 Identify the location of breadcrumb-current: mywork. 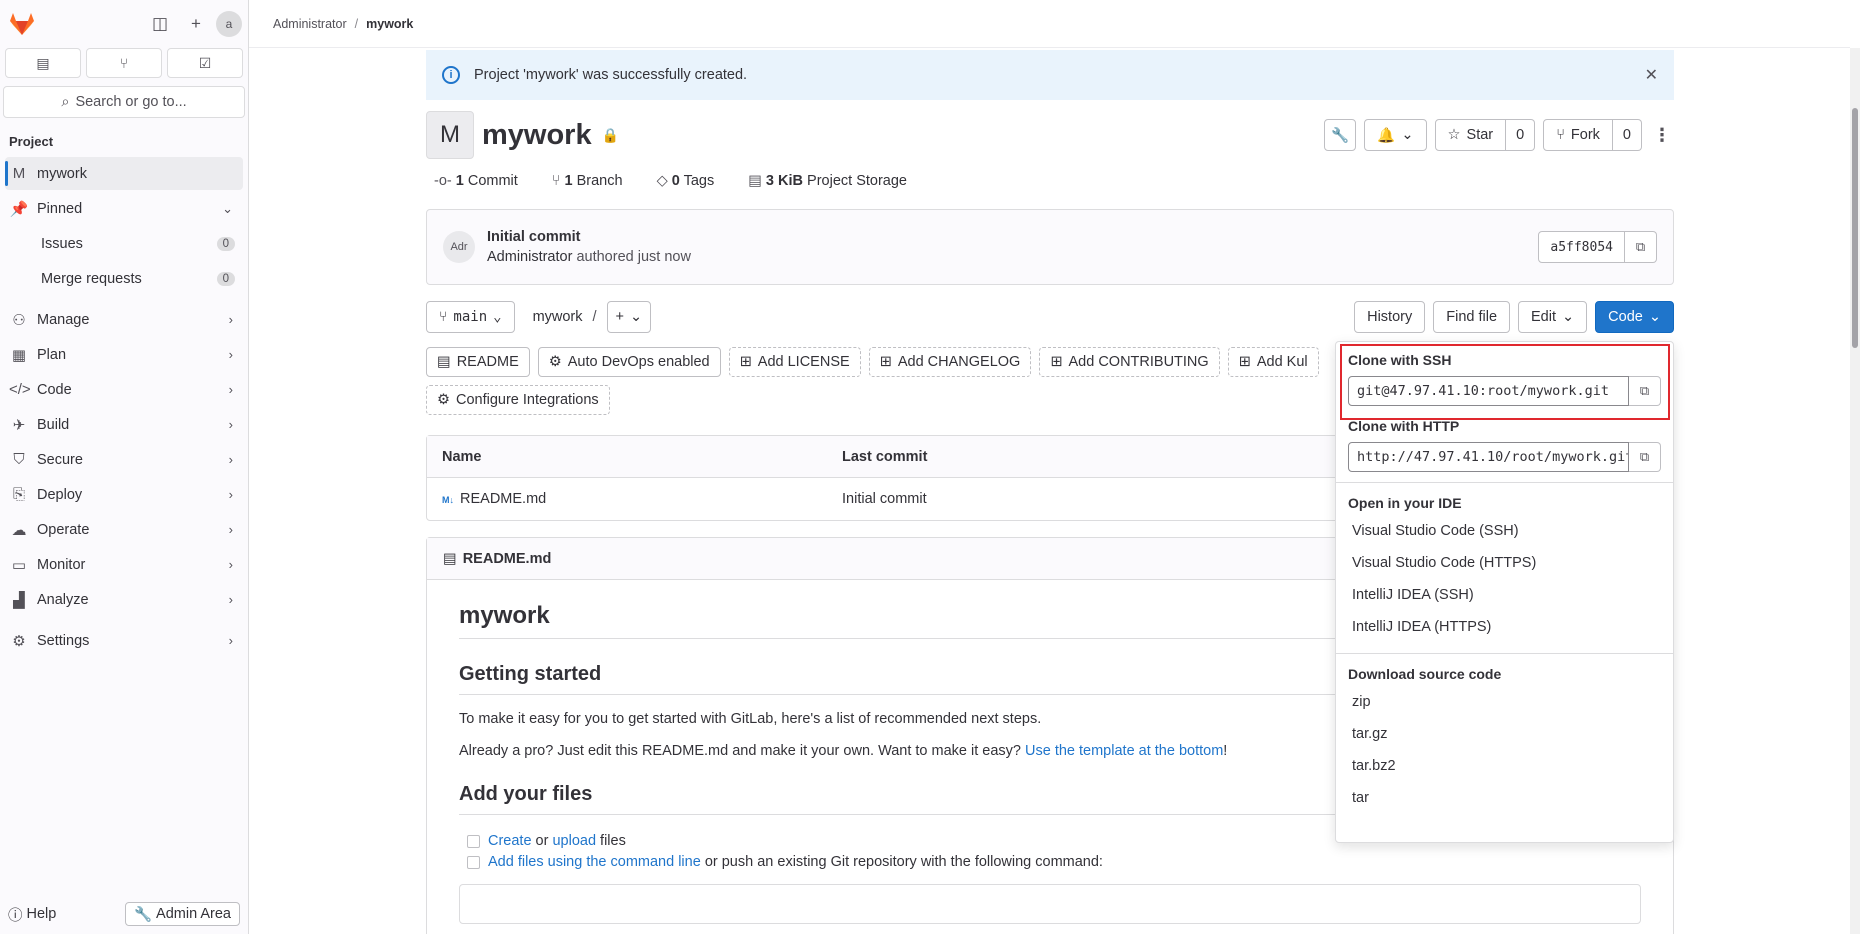
(389, 24).